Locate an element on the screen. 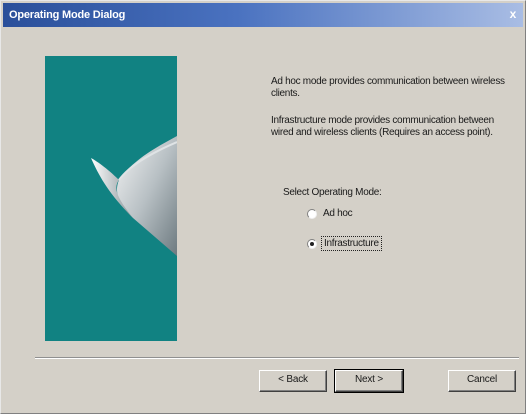 The image size is (526, 414). page-curl-graphic is located at coordinates (134, 196).